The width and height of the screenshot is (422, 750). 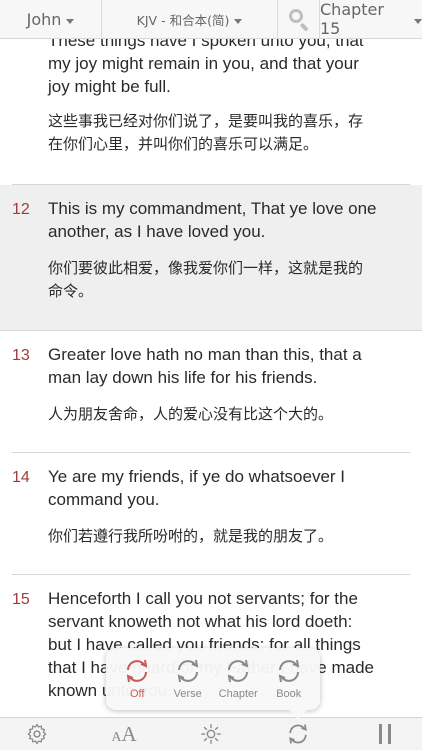 What do you see at coordinates (104, 499) in the screenshot?
I see `text-line: command you.` at bounding box center [104, 499].